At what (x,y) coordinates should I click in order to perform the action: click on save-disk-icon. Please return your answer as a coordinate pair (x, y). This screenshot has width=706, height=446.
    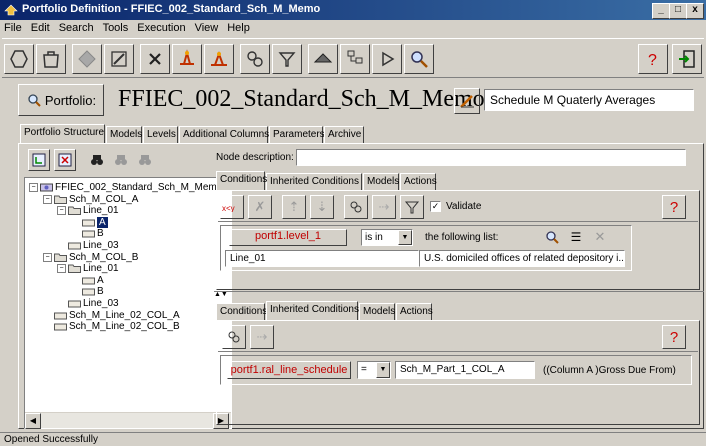
    Looking at the image, I should click on (87, 59).